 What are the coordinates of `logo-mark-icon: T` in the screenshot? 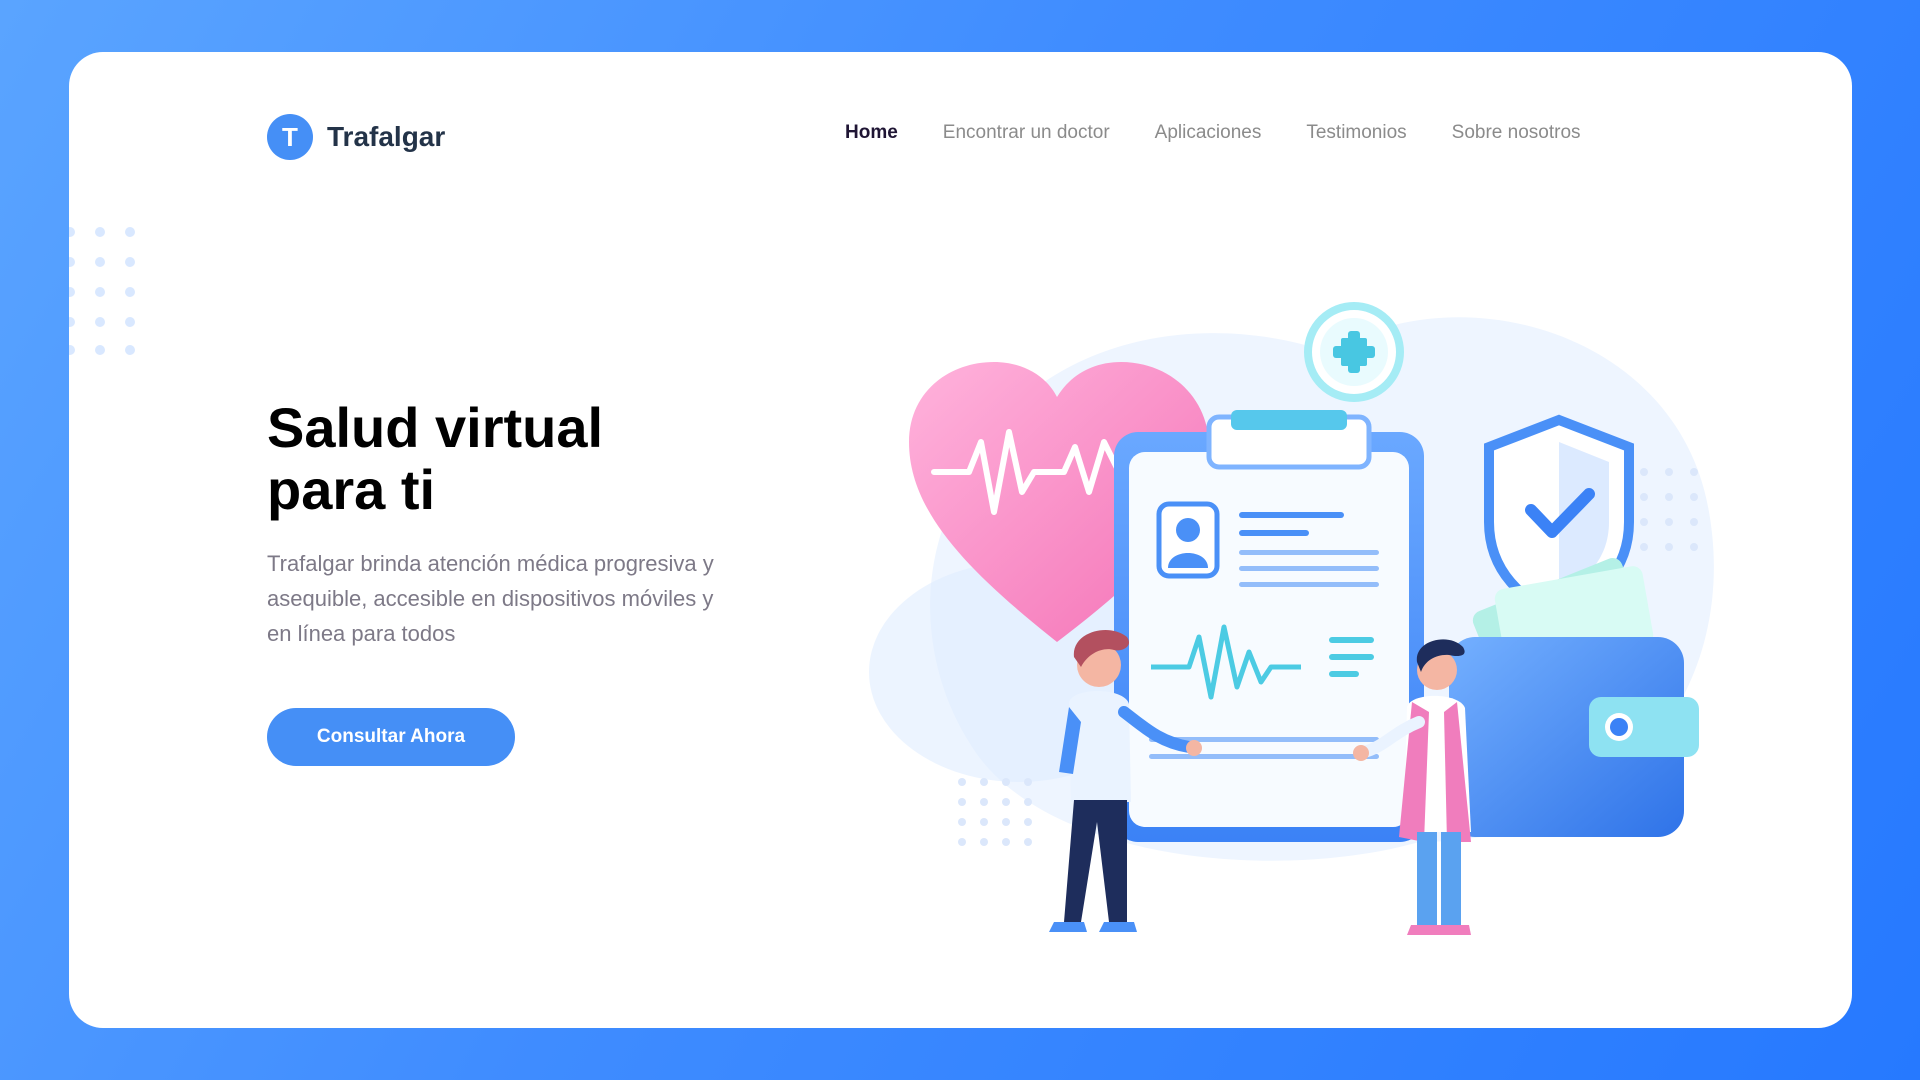 It's located at (290, 137).